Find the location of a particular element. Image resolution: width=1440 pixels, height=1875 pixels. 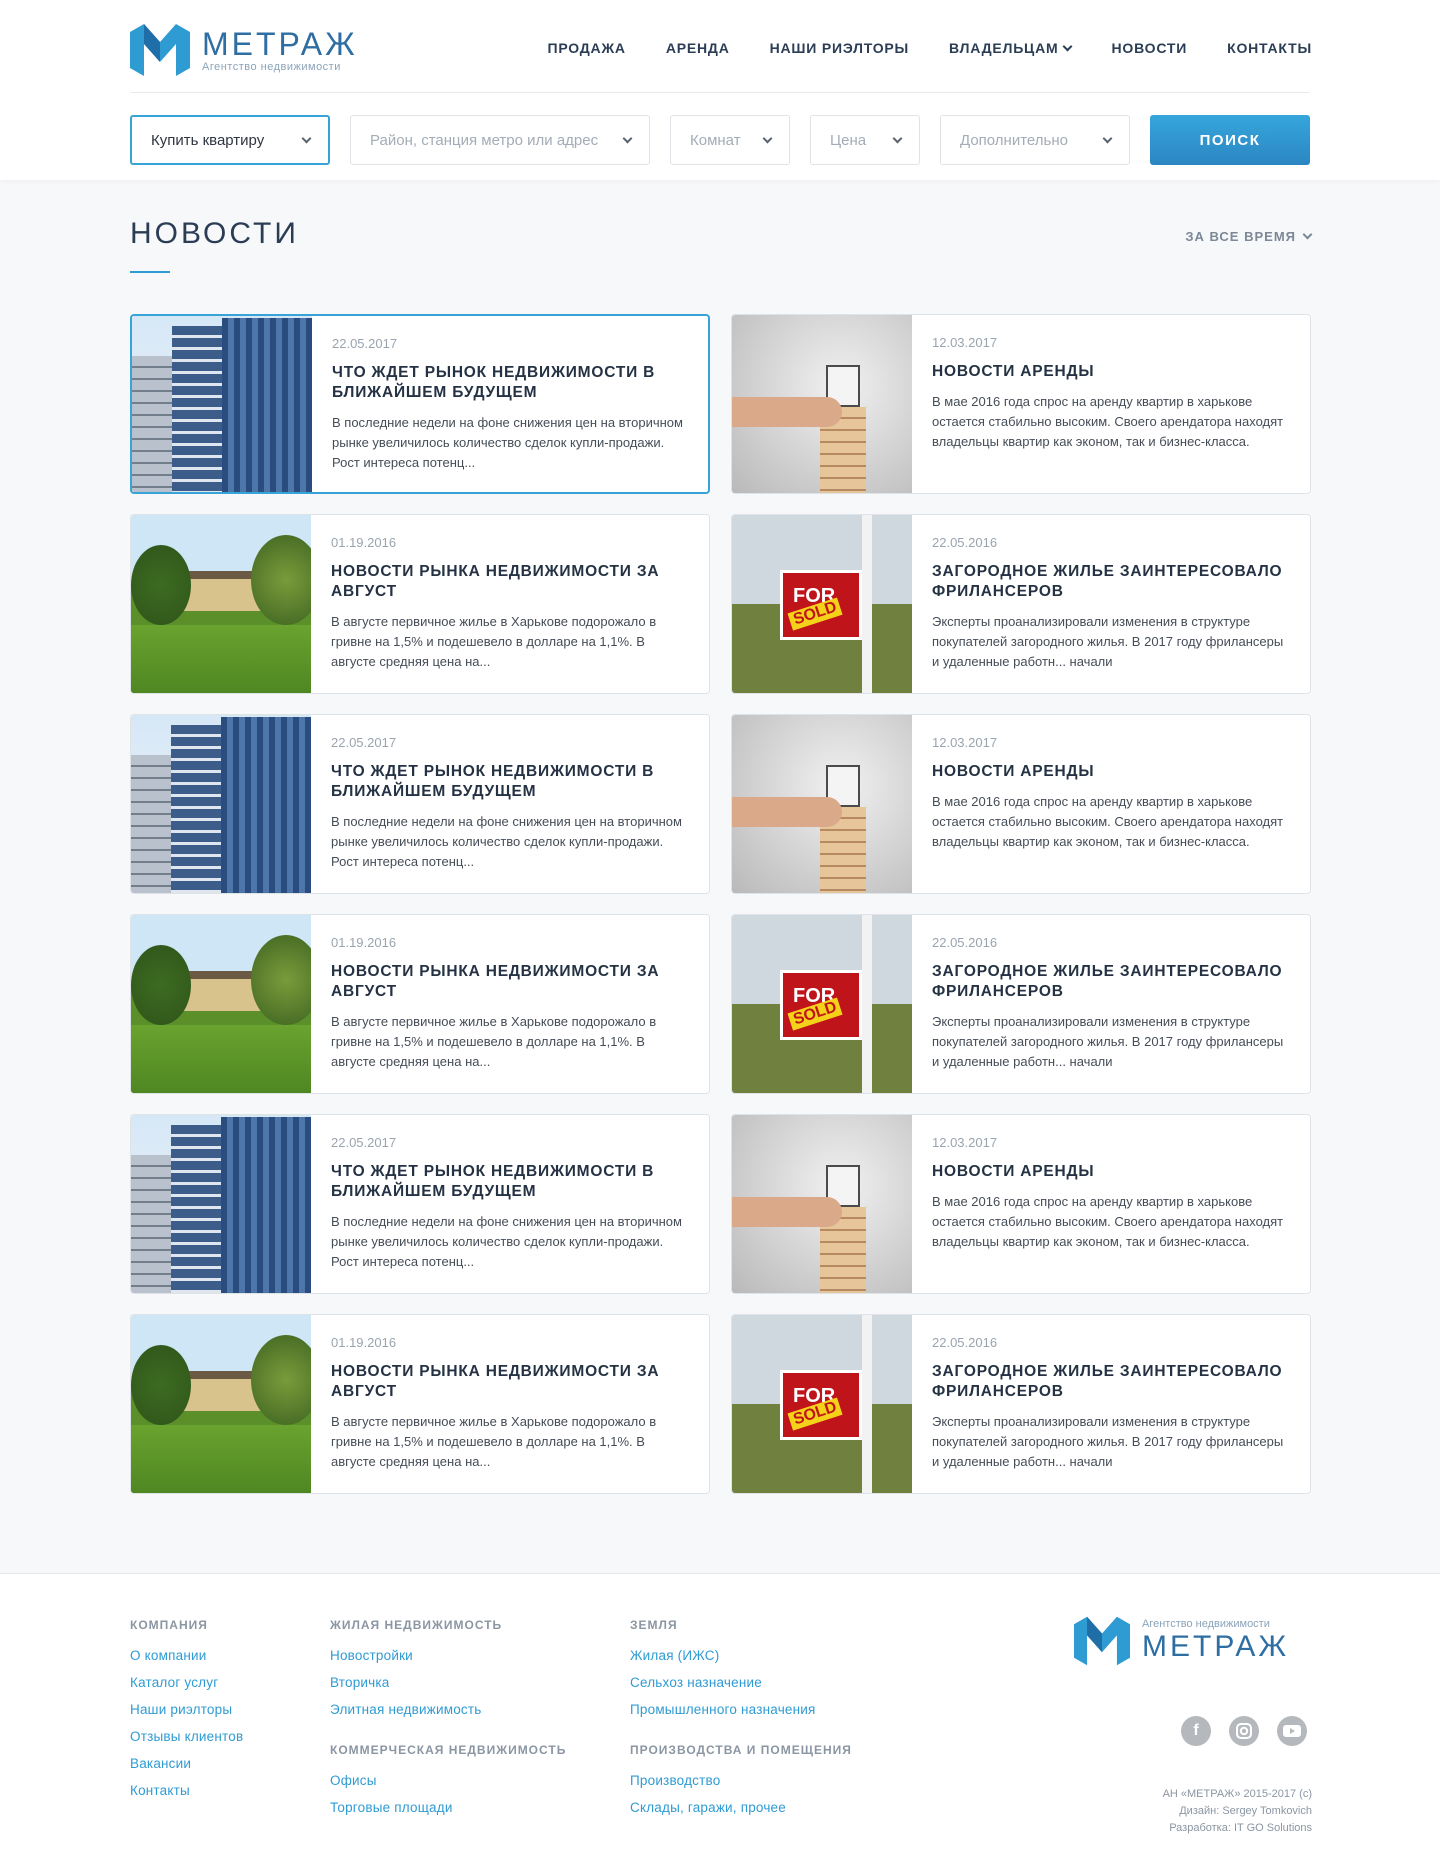

footer-link: Промышленного назначения is located at coordinates (741, 1709).